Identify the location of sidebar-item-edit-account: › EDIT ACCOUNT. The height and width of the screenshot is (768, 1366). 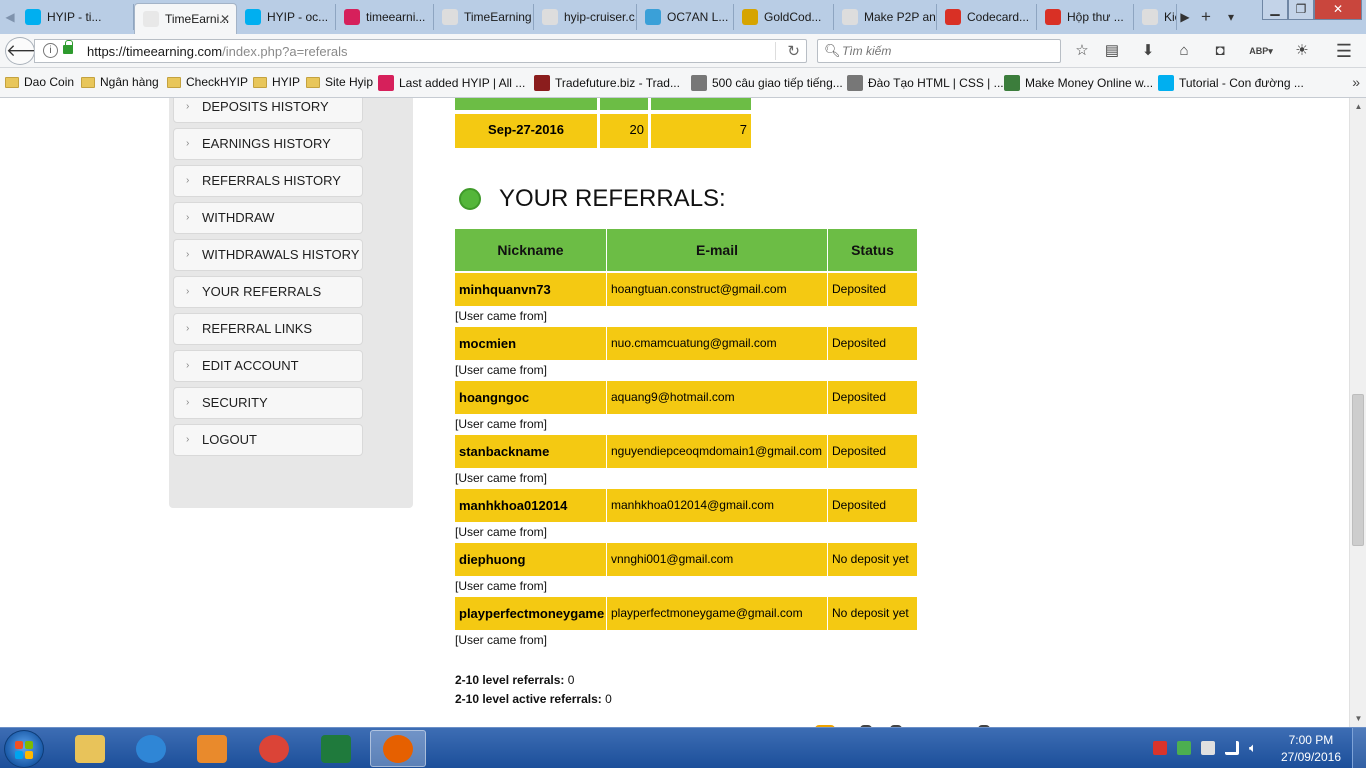
(268, 366).